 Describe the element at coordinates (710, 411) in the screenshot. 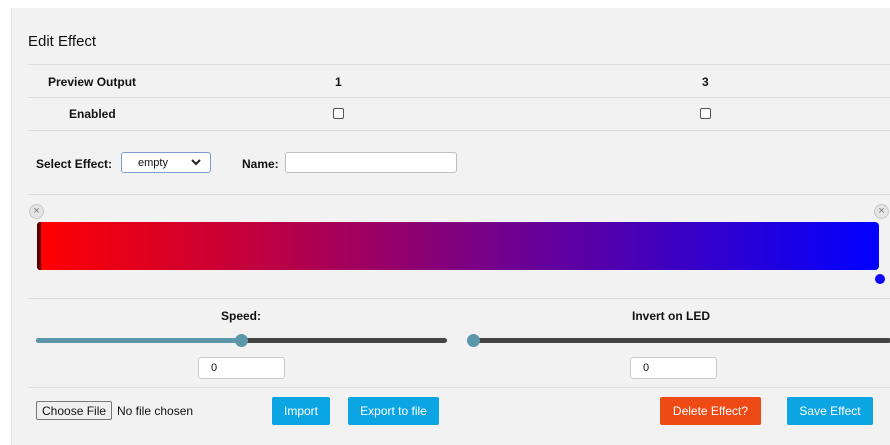

I see `delete-effect-button: Delete Effect?` at that location.